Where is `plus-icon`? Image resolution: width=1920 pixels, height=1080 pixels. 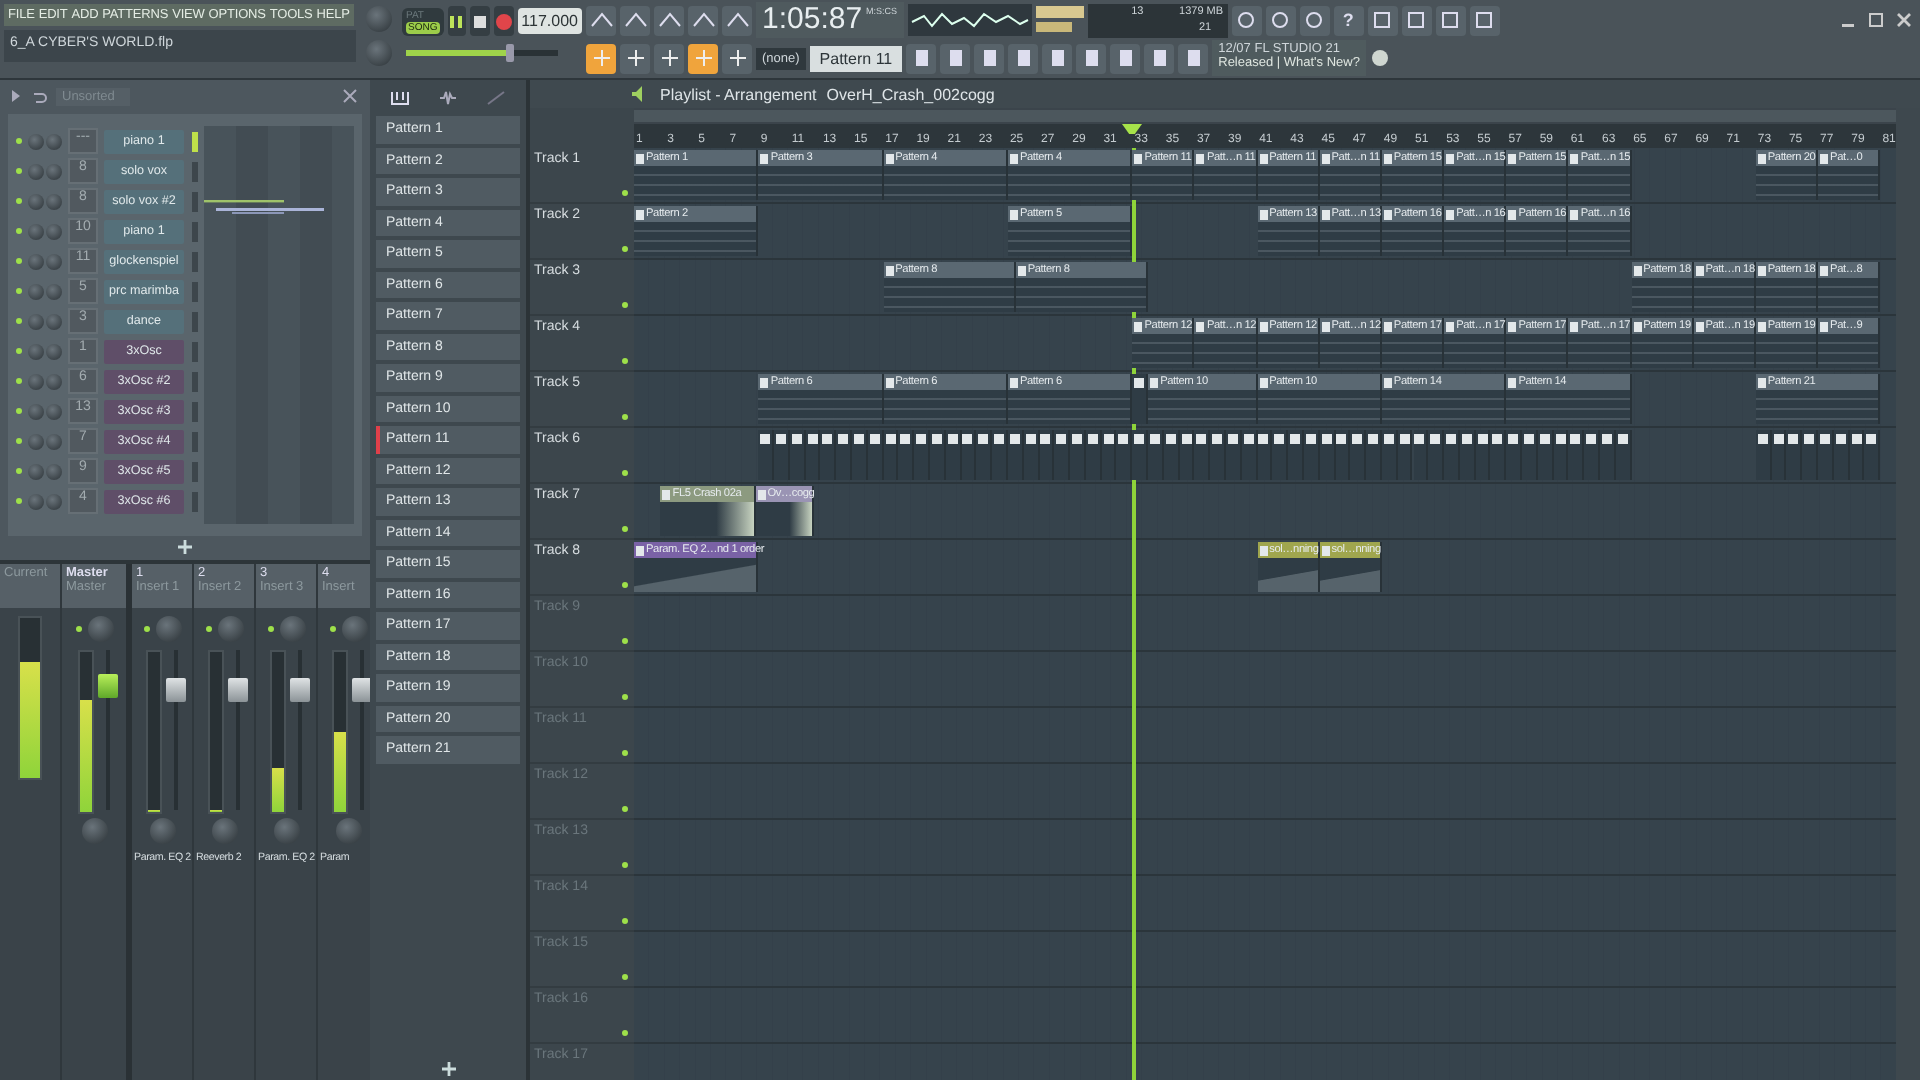 plus-icon is located at coordinates (669, 58).